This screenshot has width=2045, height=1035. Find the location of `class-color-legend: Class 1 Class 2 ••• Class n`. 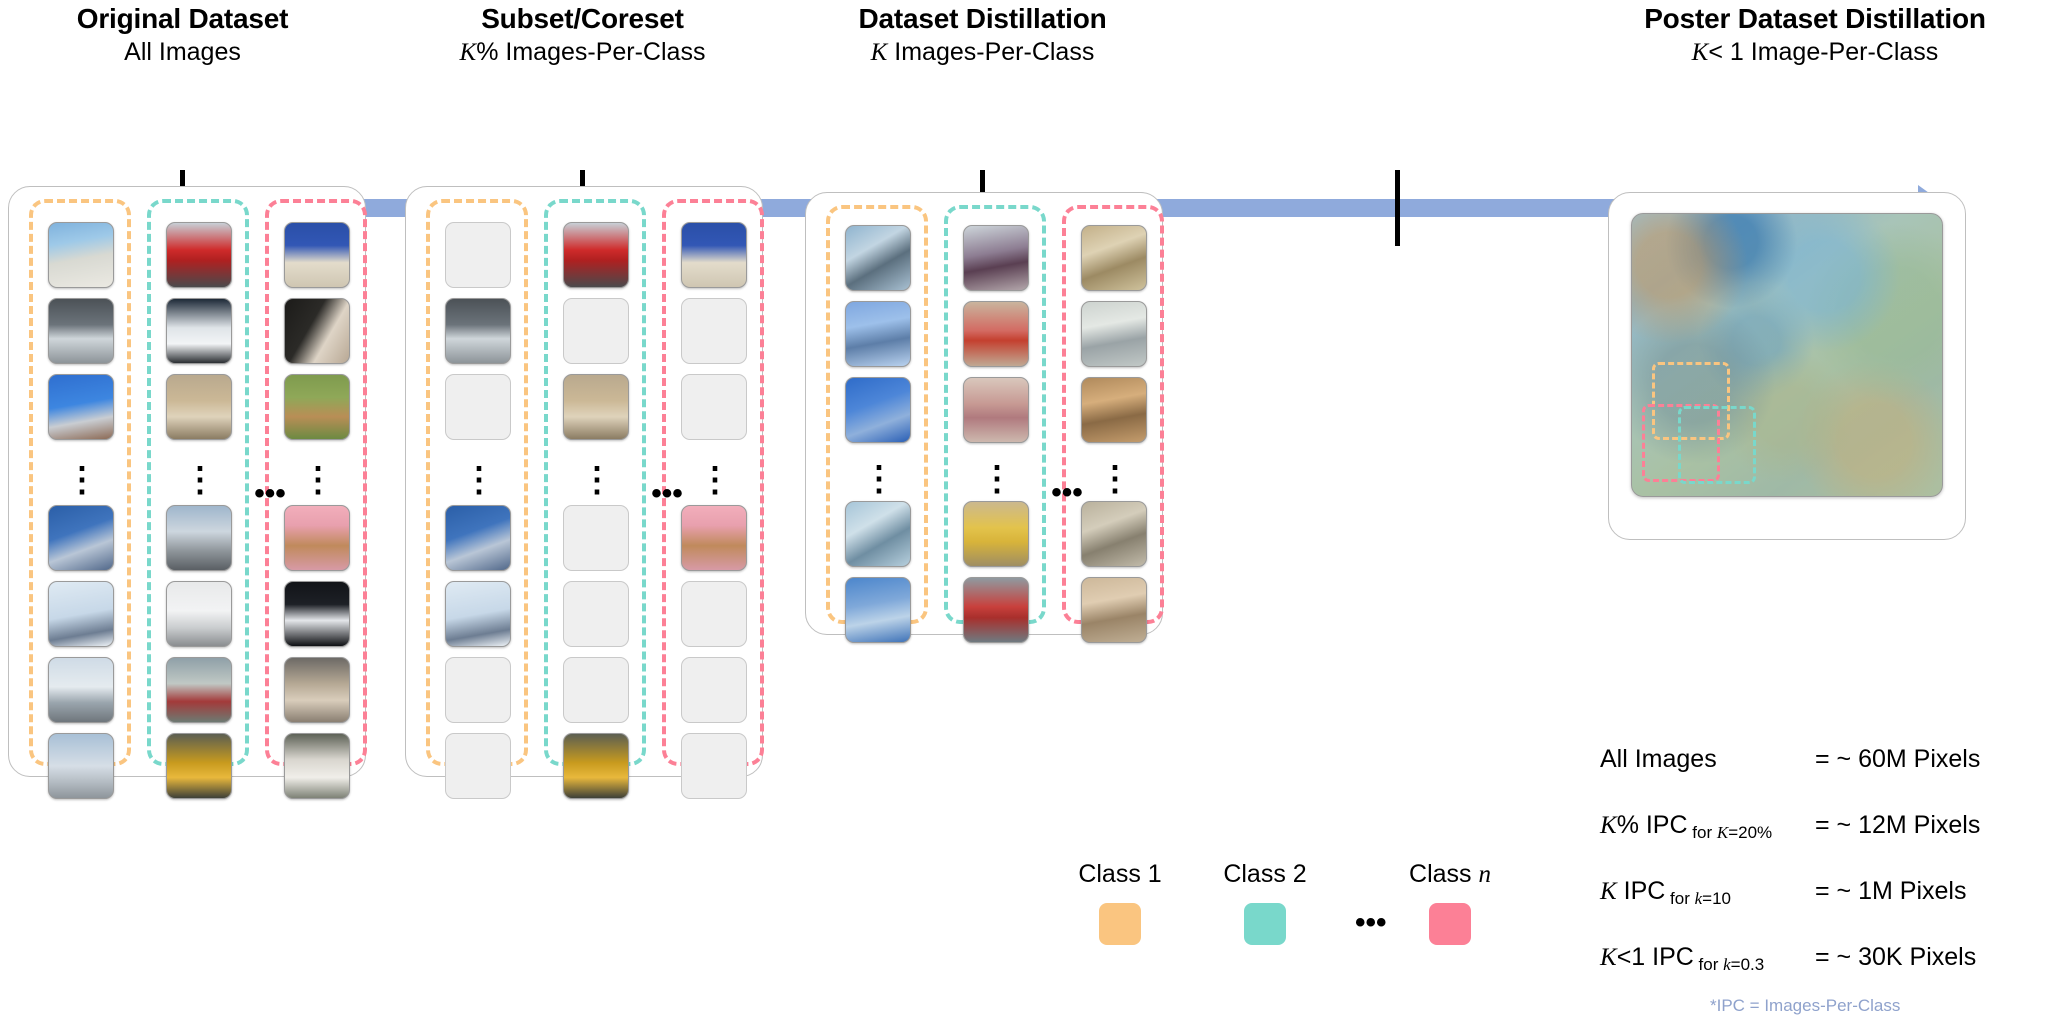

class-color-legend: Class 1 Class 2 ••• Class n is located at coordinates (1290, 925).